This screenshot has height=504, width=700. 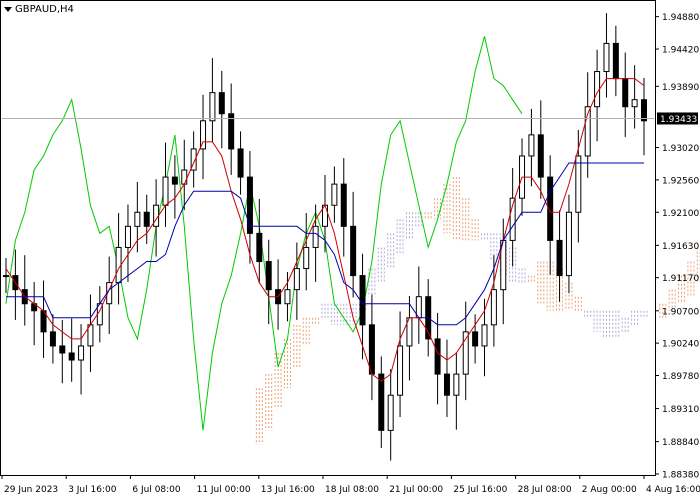 What do you see at coordinates (609, 490) in the screenshot?
I see `x-tick-label: 2 Aug 00:00` at bounding box center [609, 490].